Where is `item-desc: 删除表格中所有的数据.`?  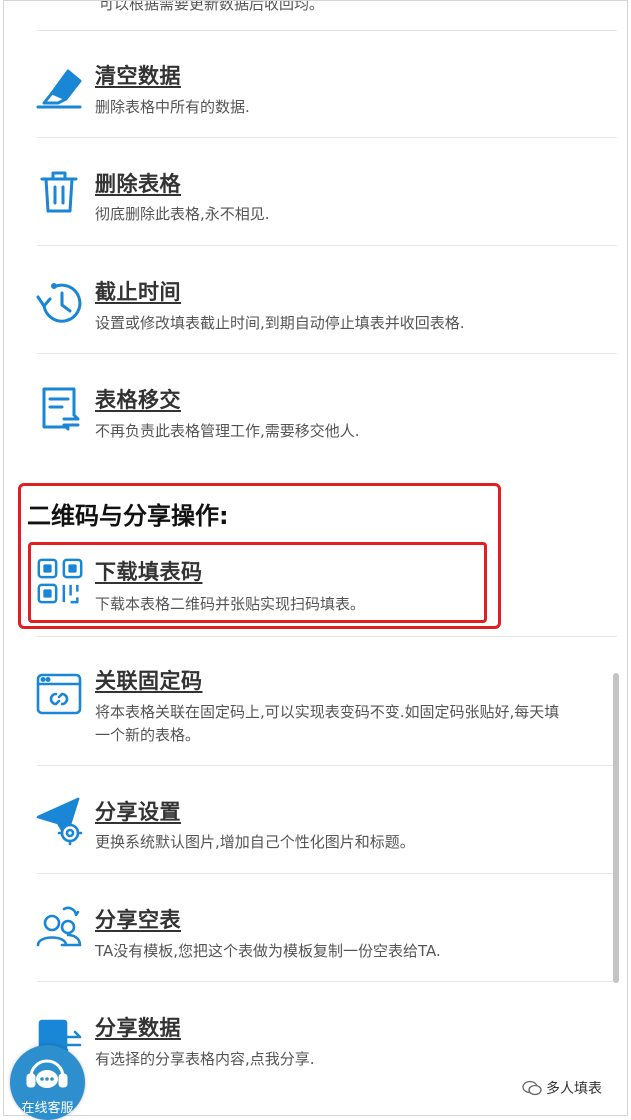
item-desc: 删除表格中所有的数据. is located at coordinates (172, 107).